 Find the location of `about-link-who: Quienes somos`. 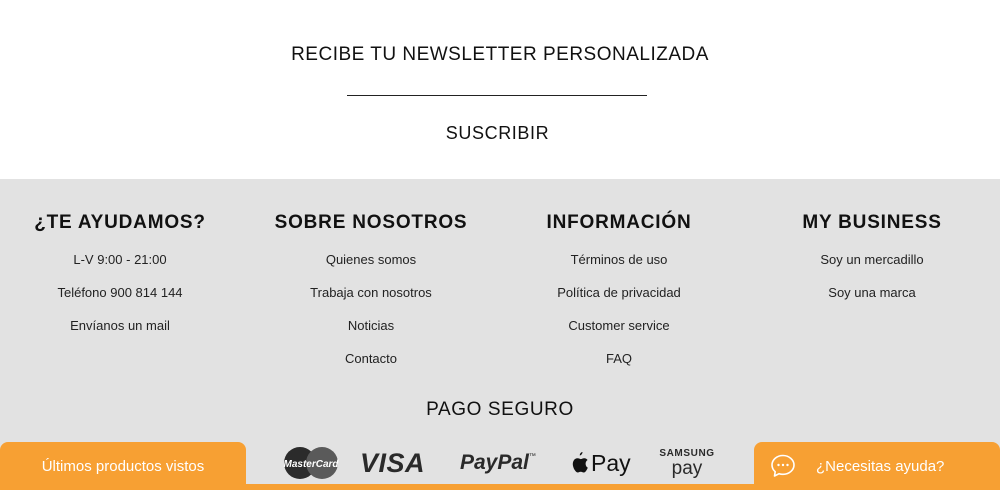

about-link-who: Quienes somos is located at coordinates (371, 266).